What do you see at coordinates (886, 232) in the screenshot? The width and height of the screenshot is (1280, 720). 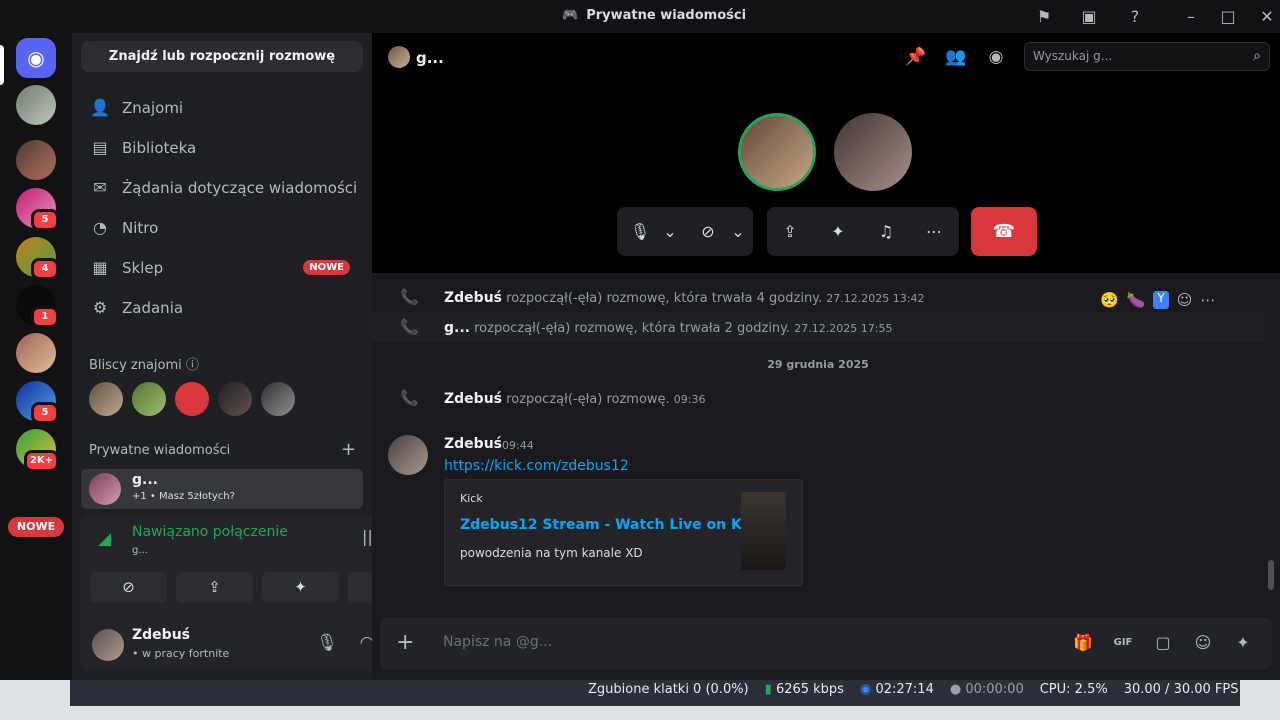 I see `soundboard-icon: ♫` at bounding box center [886, 232].